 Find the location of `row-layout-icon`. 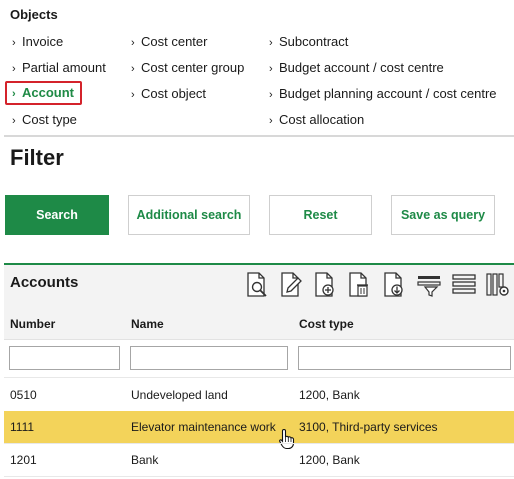

row-layout-icon is located at coordinates (464, 285).